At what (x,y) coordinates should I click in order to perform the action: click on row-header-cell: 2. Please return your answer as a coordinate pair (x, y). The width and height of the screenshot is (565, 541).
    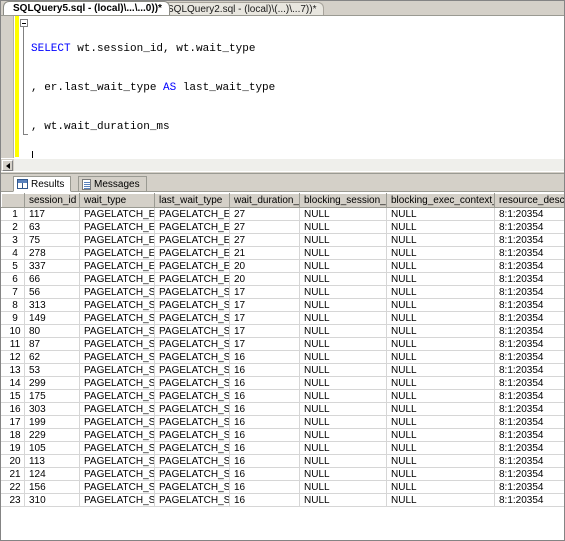
    Looking at the image, I should click on (13, 227).